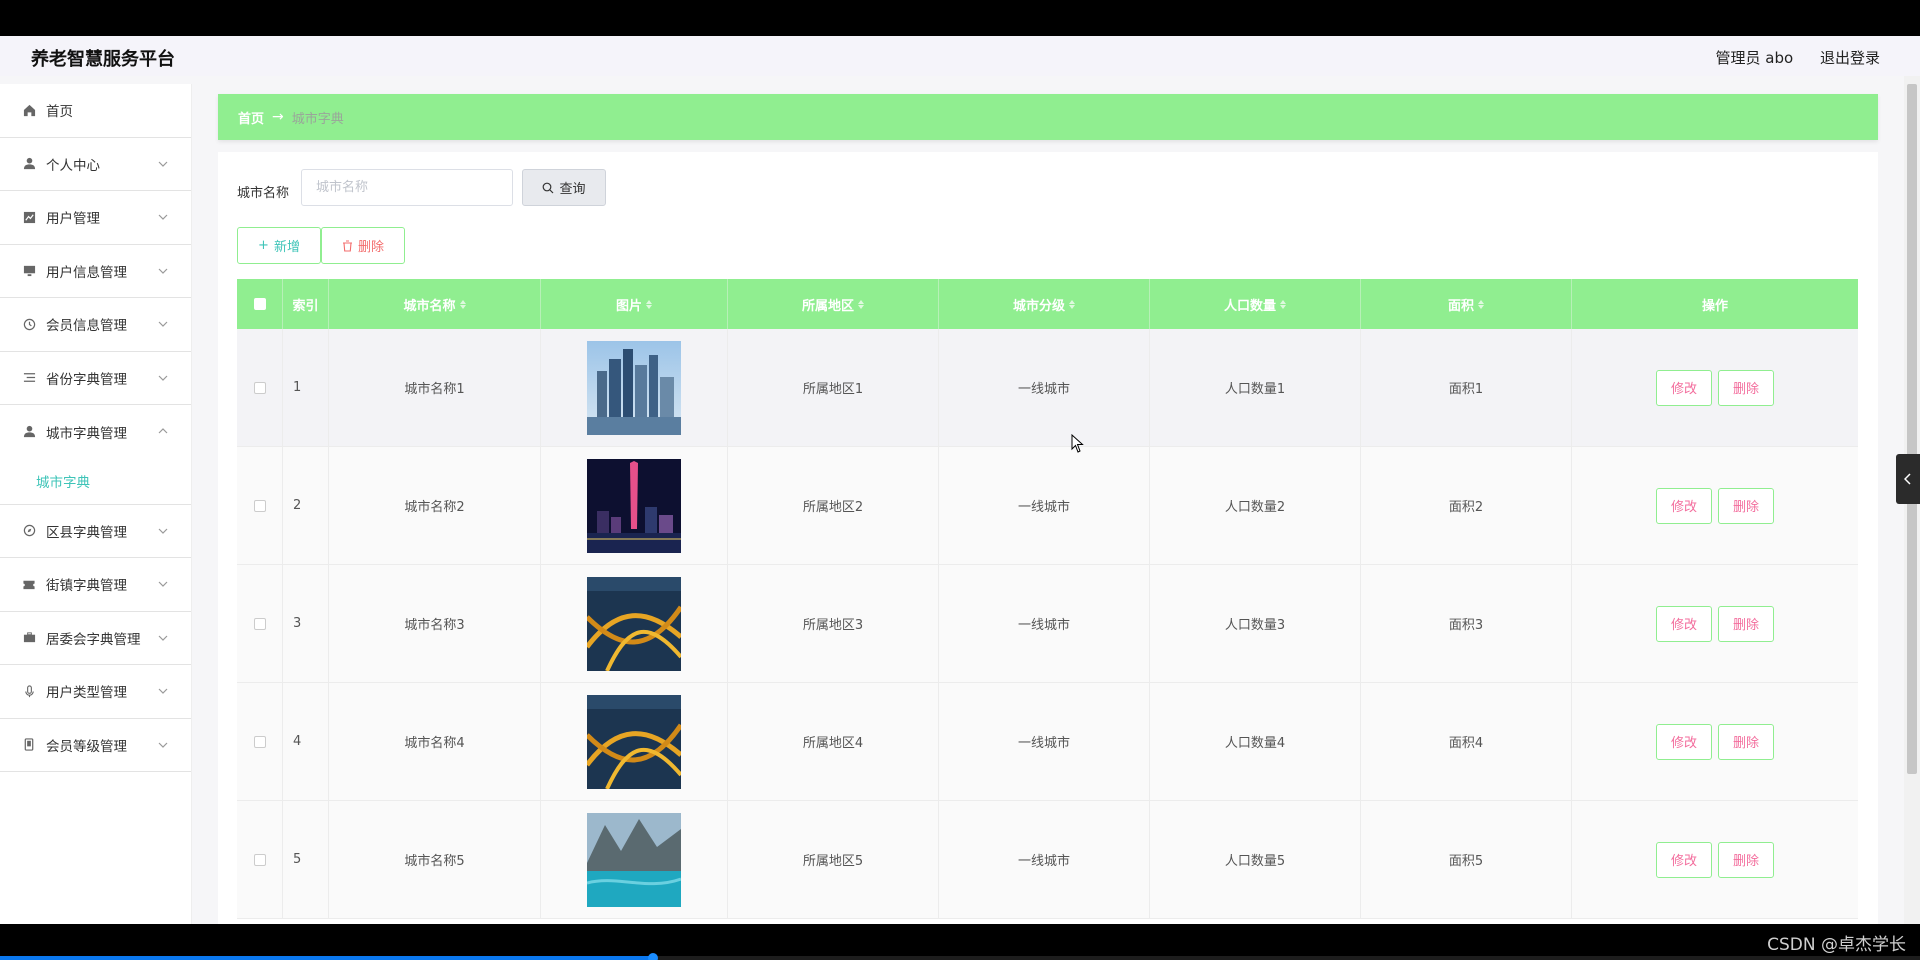 The height and width of the screenshot is (960, 1920). What do you see at coordinates (960, 18) in the screenshot?
I see `video-top-bar` at bounding box center [960, 18].